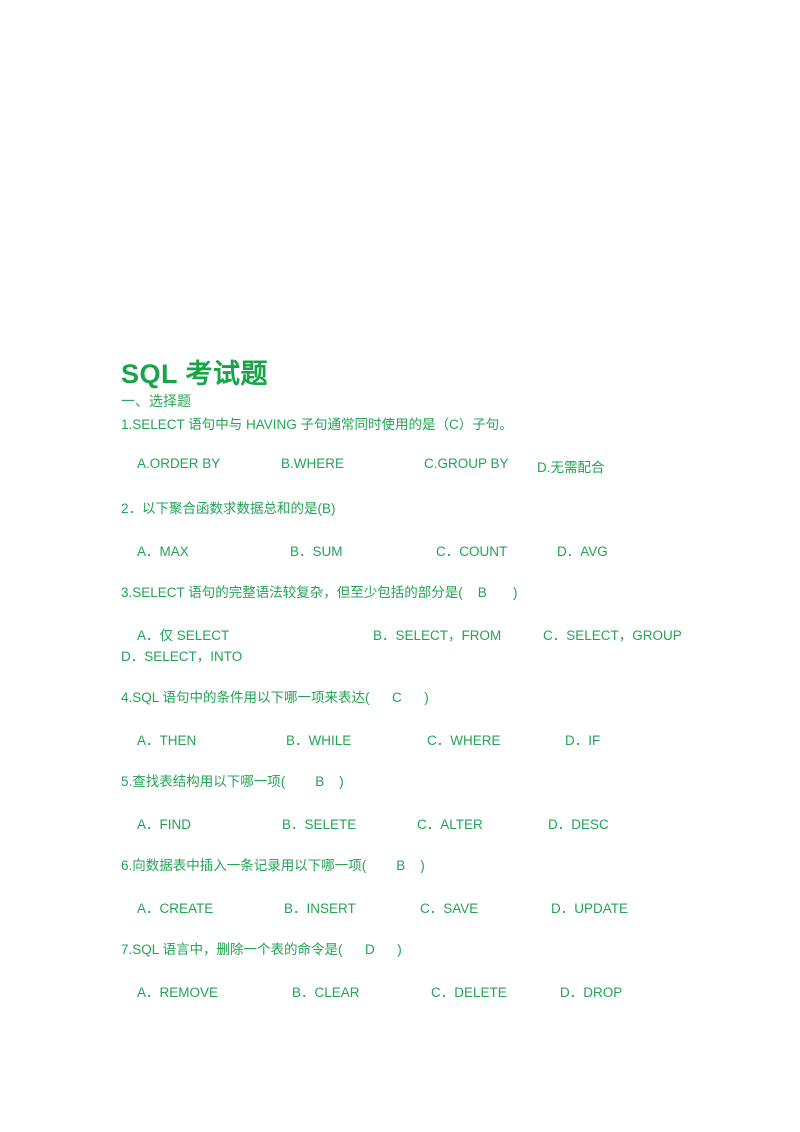 The image size is (800, 1132). I want to click on q6-option-b: B．INSERT, so click(320, 908).